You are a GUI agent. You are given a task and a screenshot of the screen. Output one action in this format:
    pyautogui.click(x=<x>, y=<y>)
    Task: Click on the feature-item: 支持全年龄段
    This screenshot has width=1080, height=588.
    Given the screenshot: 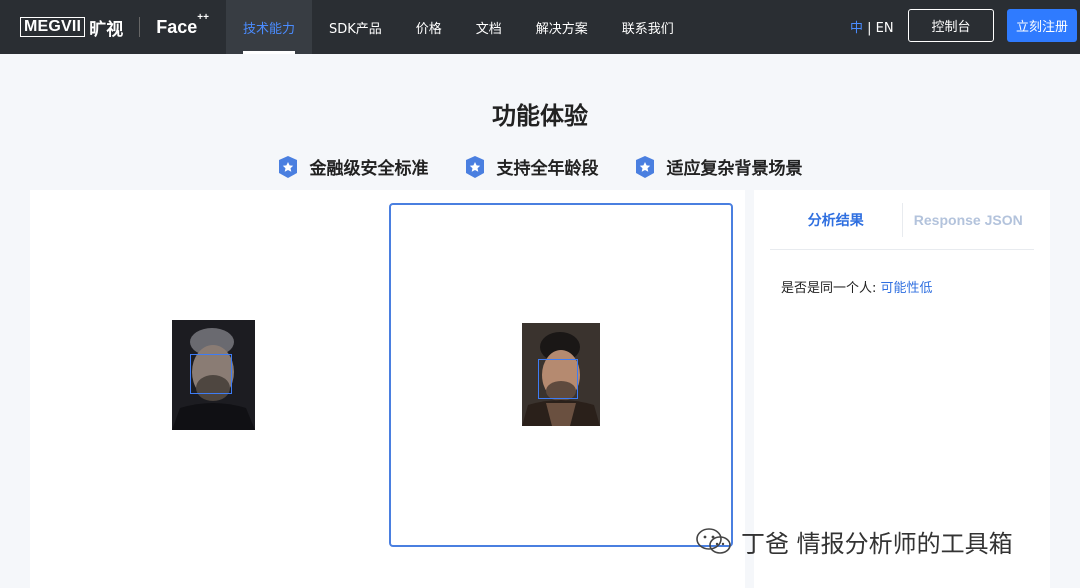 What is the action you would take?
    pyautogui.click(x=532, y=166)
    